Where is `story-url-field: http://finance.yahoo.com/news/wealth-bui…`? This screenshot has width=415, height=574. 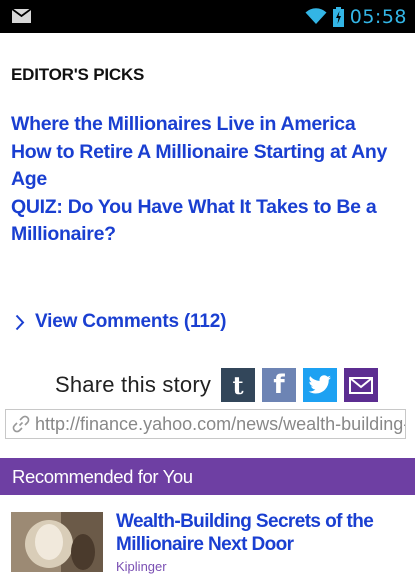
story-url-field: http://finance.yahoo.com/news/wealth-bui… is located at coordinates (205, 424).